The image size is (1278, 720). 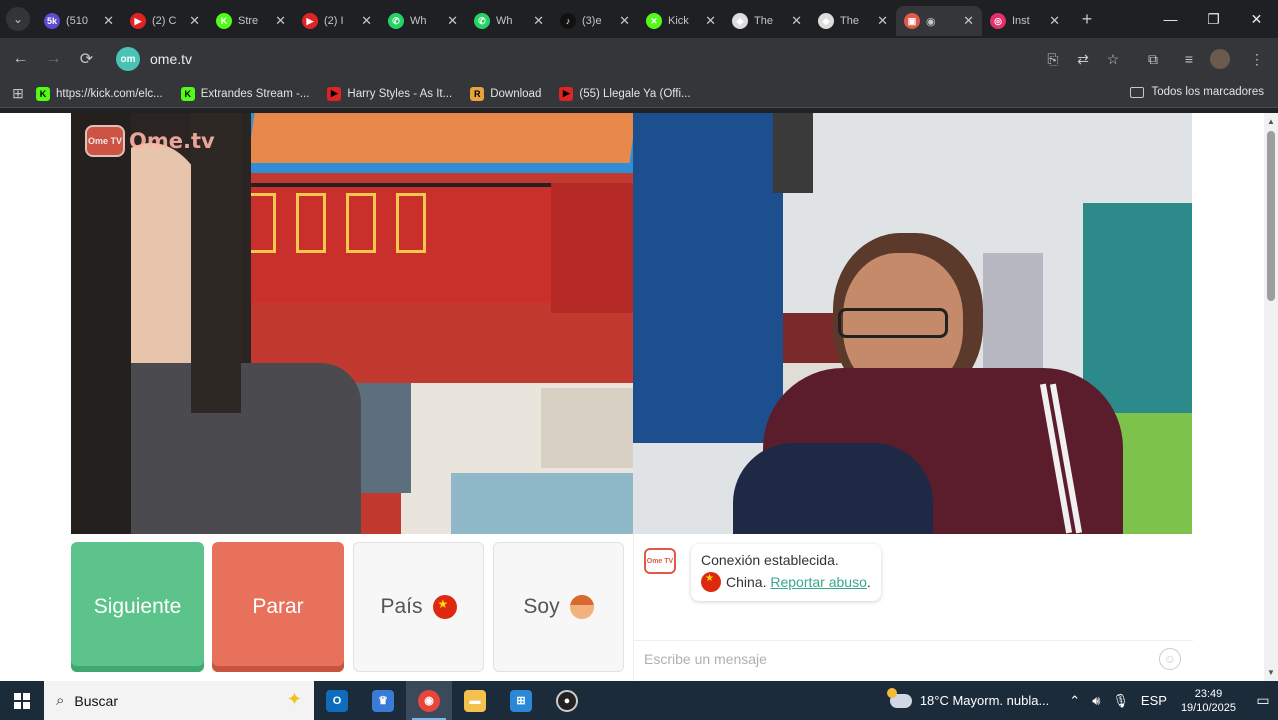 I want to click on language-indicator: ESP, so click(x=1154, y=700).